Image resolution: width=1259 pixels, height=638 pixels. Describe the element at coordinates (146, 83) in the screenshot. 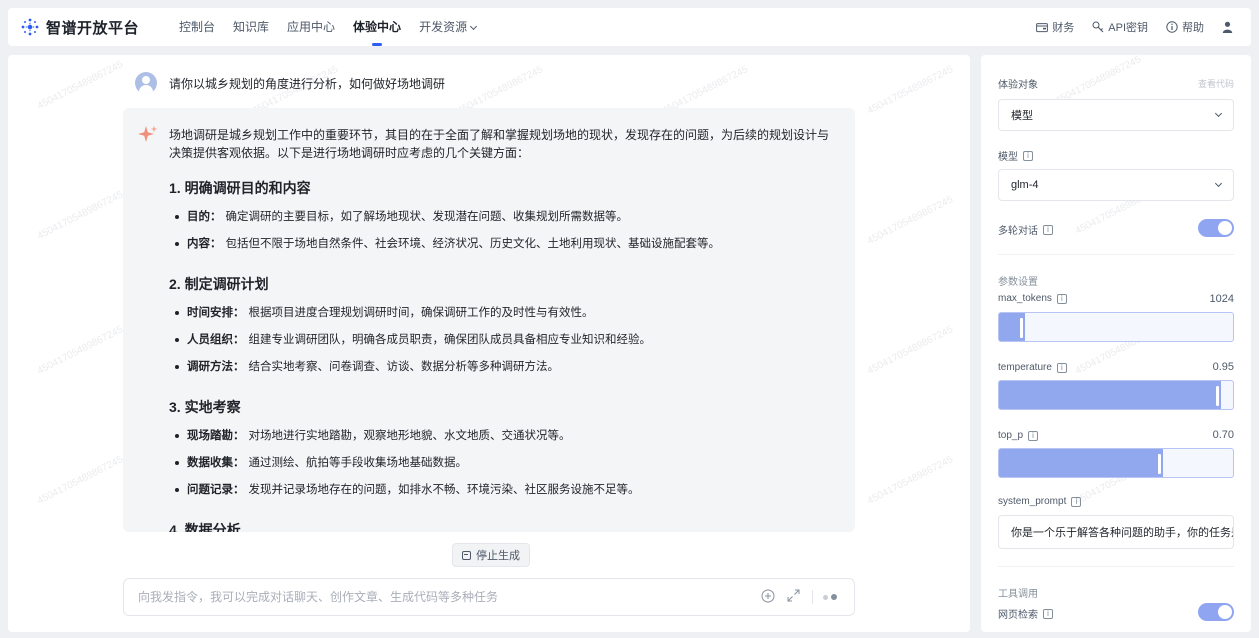

I see `user-avatar` at that location.